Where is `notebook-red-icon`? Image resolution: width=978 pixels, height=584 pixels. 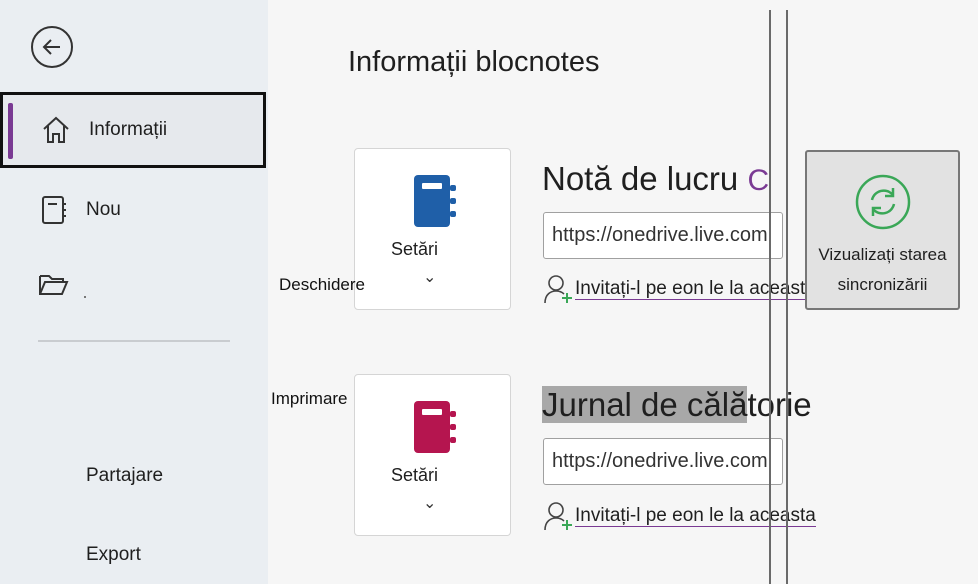
notebook-red-icon is located at coordinates (435, 427).